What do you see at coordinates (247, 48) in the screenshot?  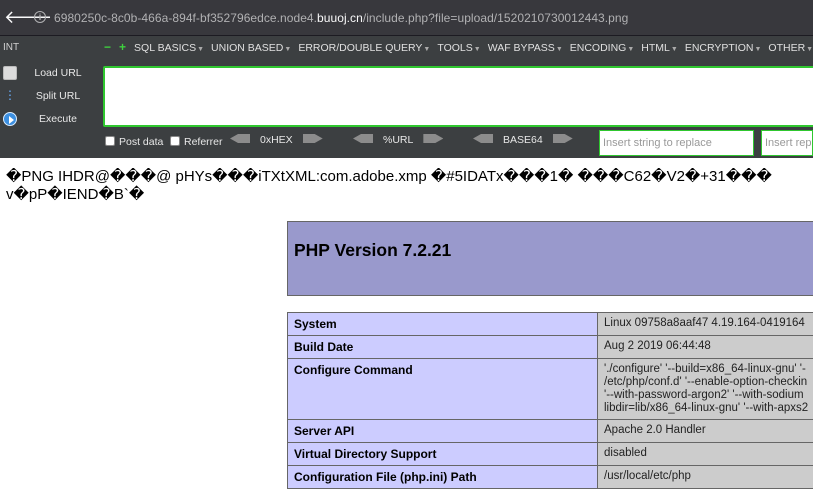 I see `menu-label: UNION BASED` at bounding box center [247, 48].